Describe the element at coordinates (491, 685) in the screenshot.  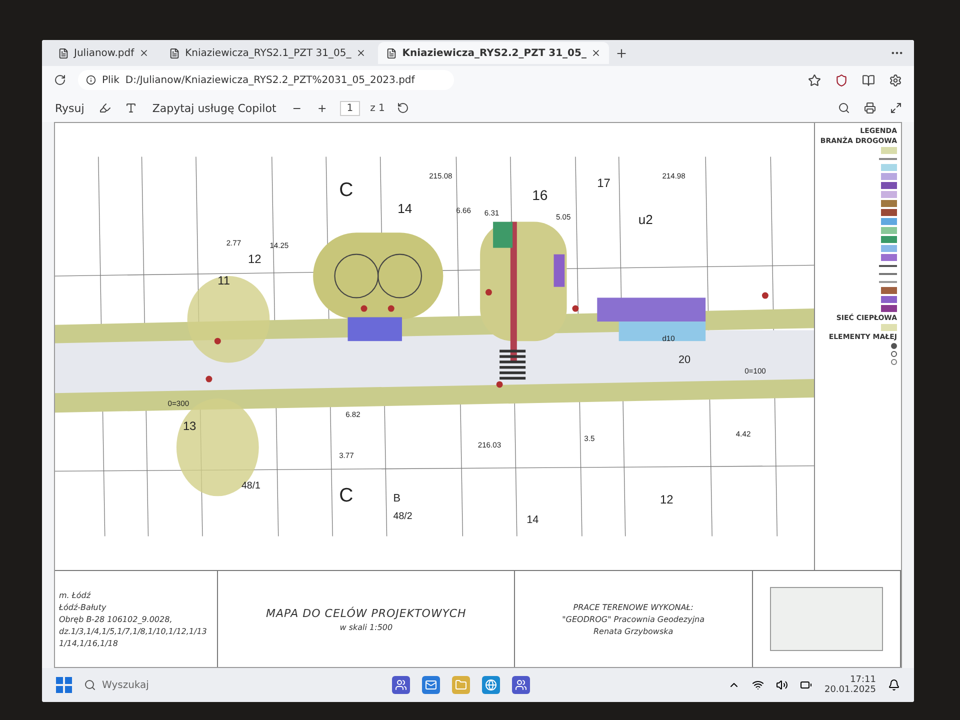
I see `globe-icon` at that location.